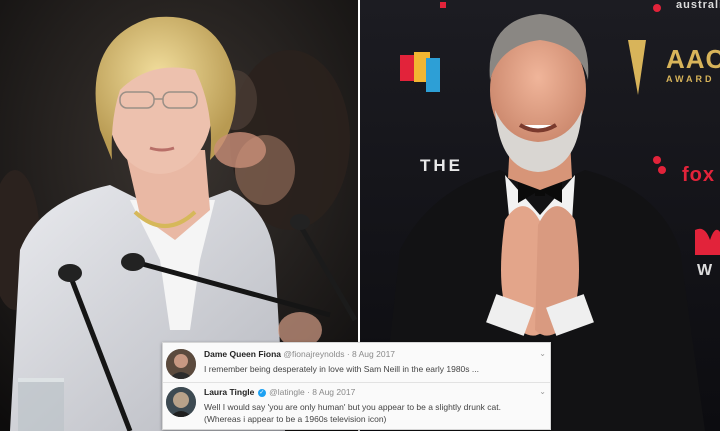 This screenshot has width=720, height=431. I want to click on tweet-author-handle: @fionajreynolds, so click(313, 354).